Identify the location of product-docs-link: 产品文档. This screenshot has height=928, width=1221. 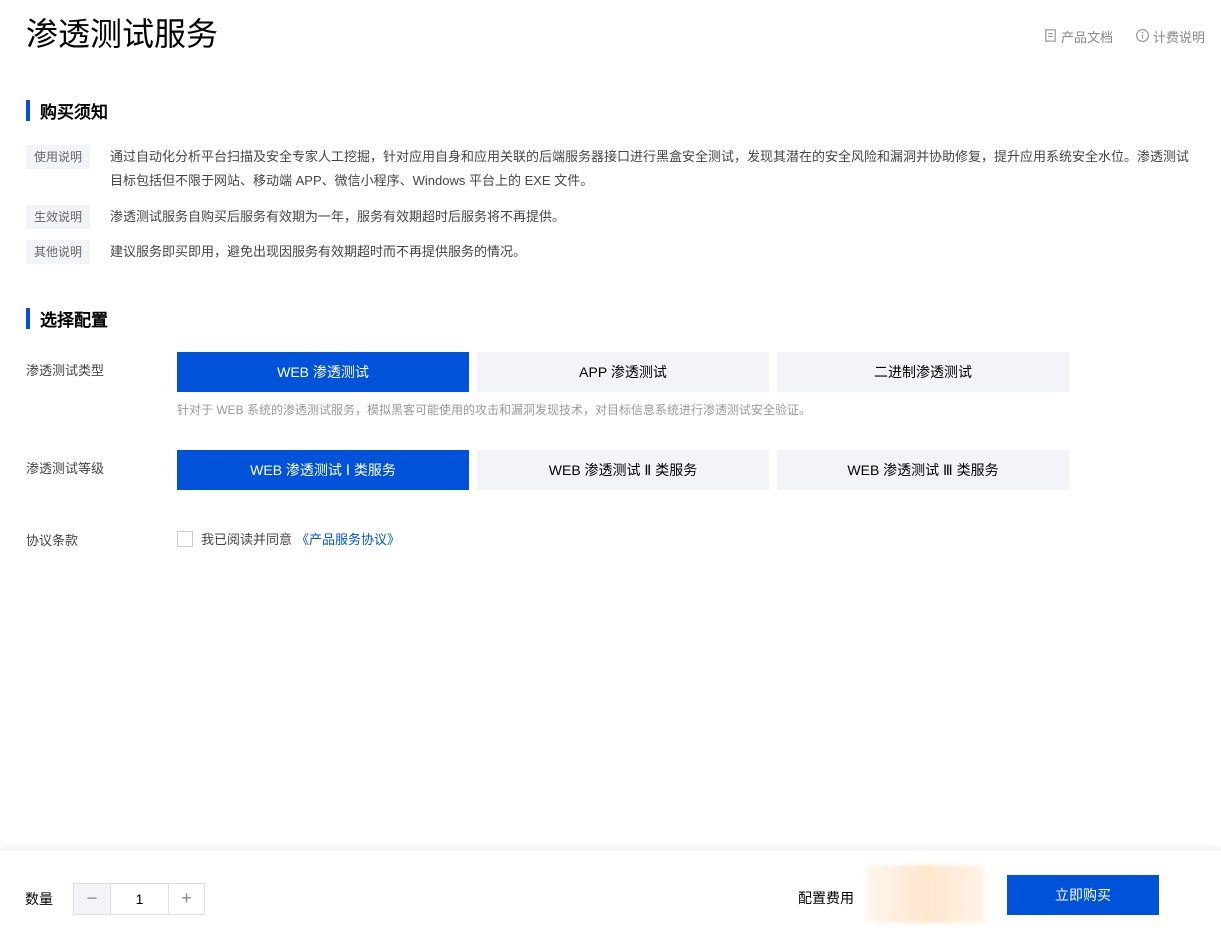
(1078, 36).